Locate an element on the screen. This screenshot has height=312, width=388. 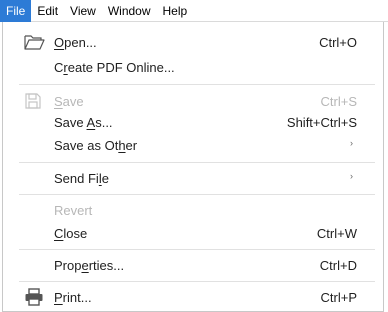
menu-item-send-file: Send File › is located at coordinates (193, 179).